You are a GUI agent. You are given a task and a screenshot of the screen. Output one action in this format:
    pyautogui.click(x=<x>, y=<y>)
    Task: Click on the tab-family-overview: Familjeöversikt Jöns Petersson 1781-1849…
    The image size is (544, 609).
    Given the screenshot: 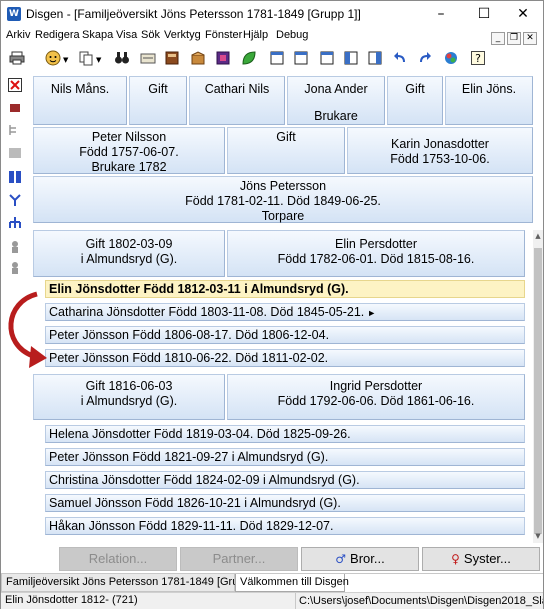 What is the action you would take?
    pyautogui.click(x=132, y=583)
    